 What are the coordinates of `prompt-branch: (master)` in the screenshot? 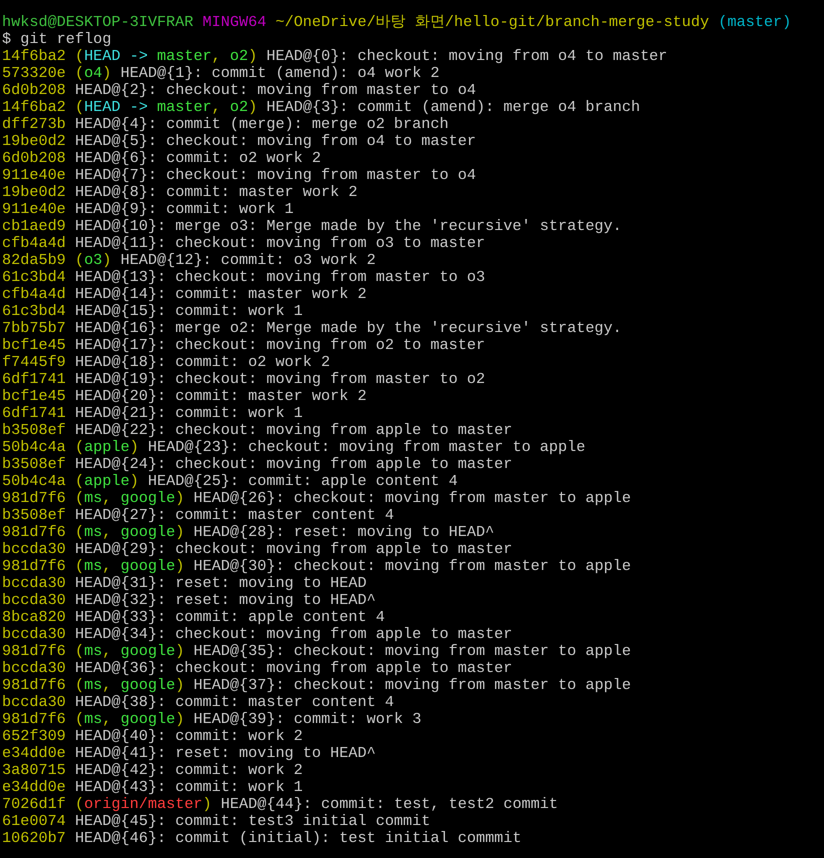 It's located at (755, 22).